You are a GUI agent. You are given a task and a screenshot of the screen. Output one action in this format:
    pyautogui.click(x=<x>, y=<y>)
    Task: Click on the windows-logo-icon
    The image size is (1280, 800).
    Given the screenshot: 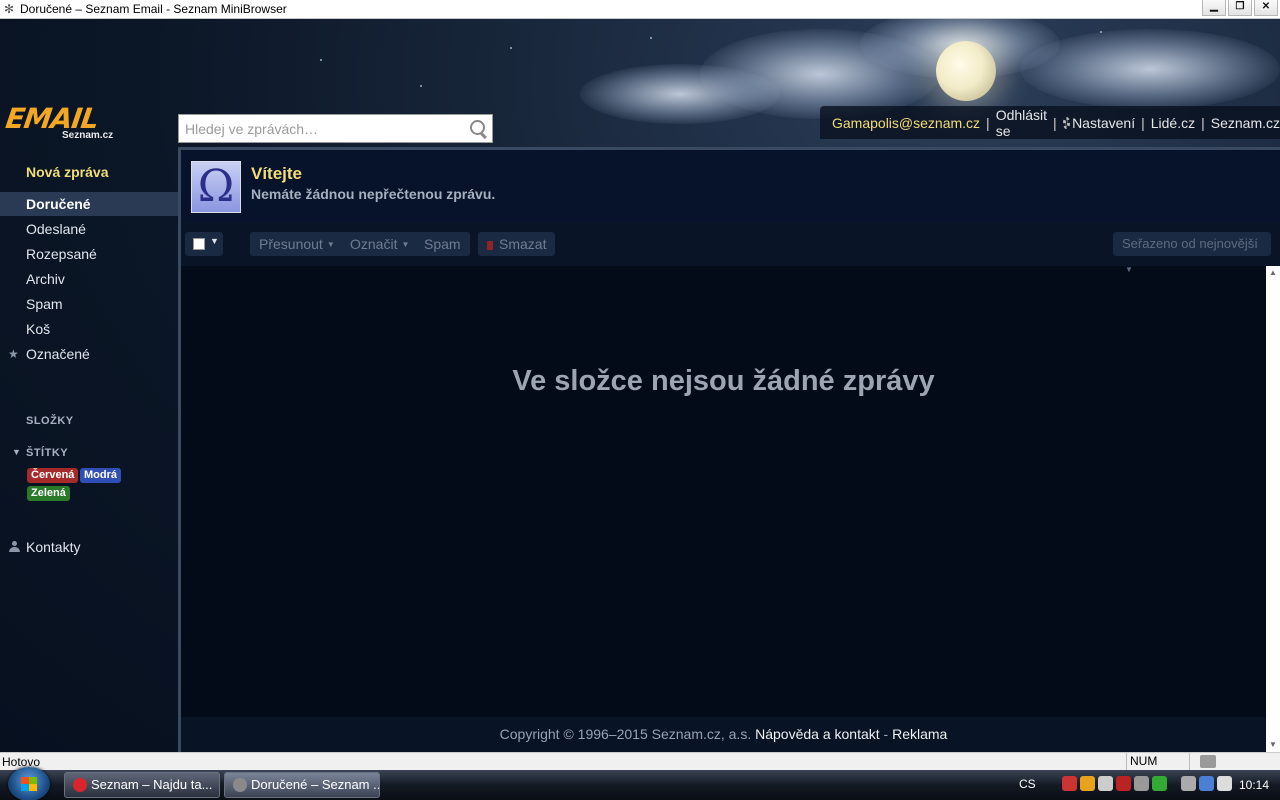 What is the action you would take?
    pyautogui.click(x=29, y=784)
    